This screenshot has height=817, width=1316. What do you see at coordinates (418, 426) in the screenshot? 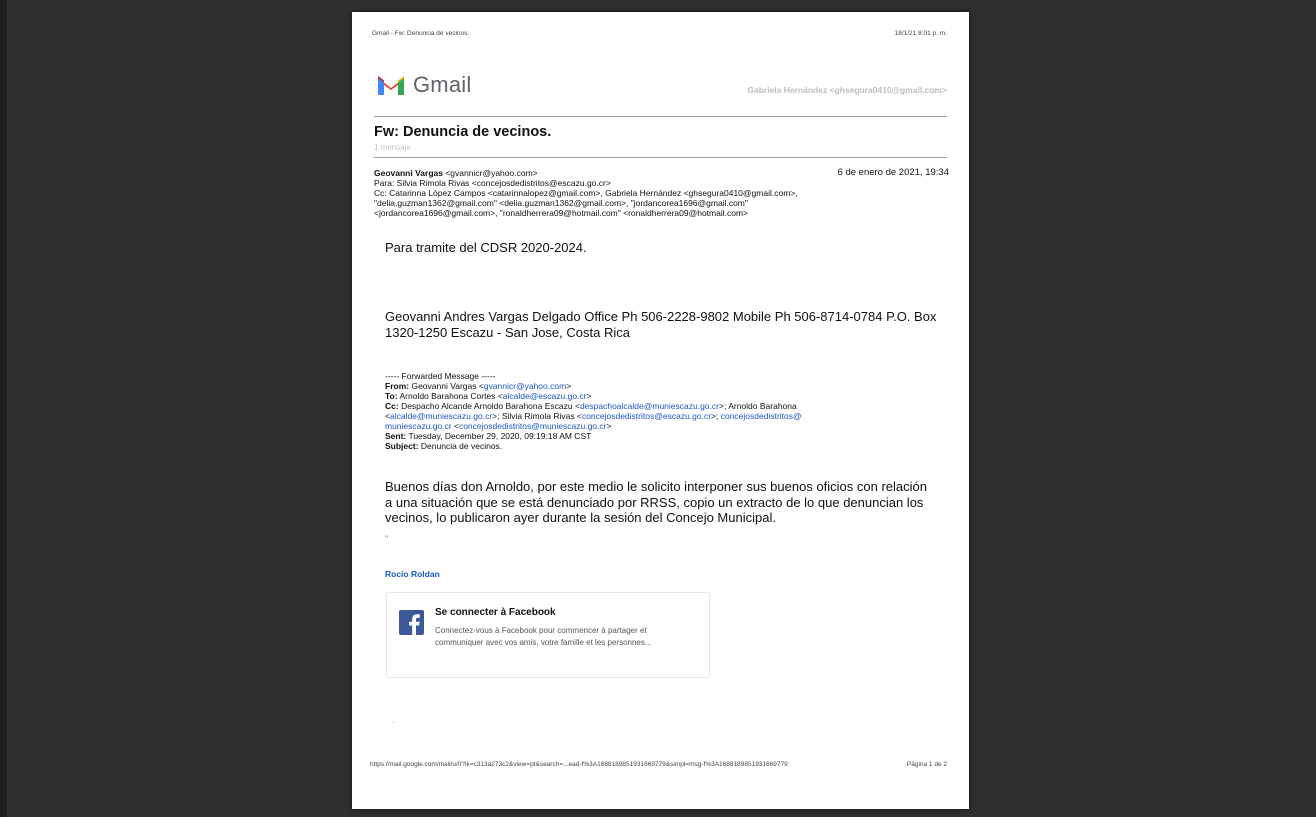
I see `fwd-cc-link: muniescazu.go.cr` at bounding box center [418, 426].